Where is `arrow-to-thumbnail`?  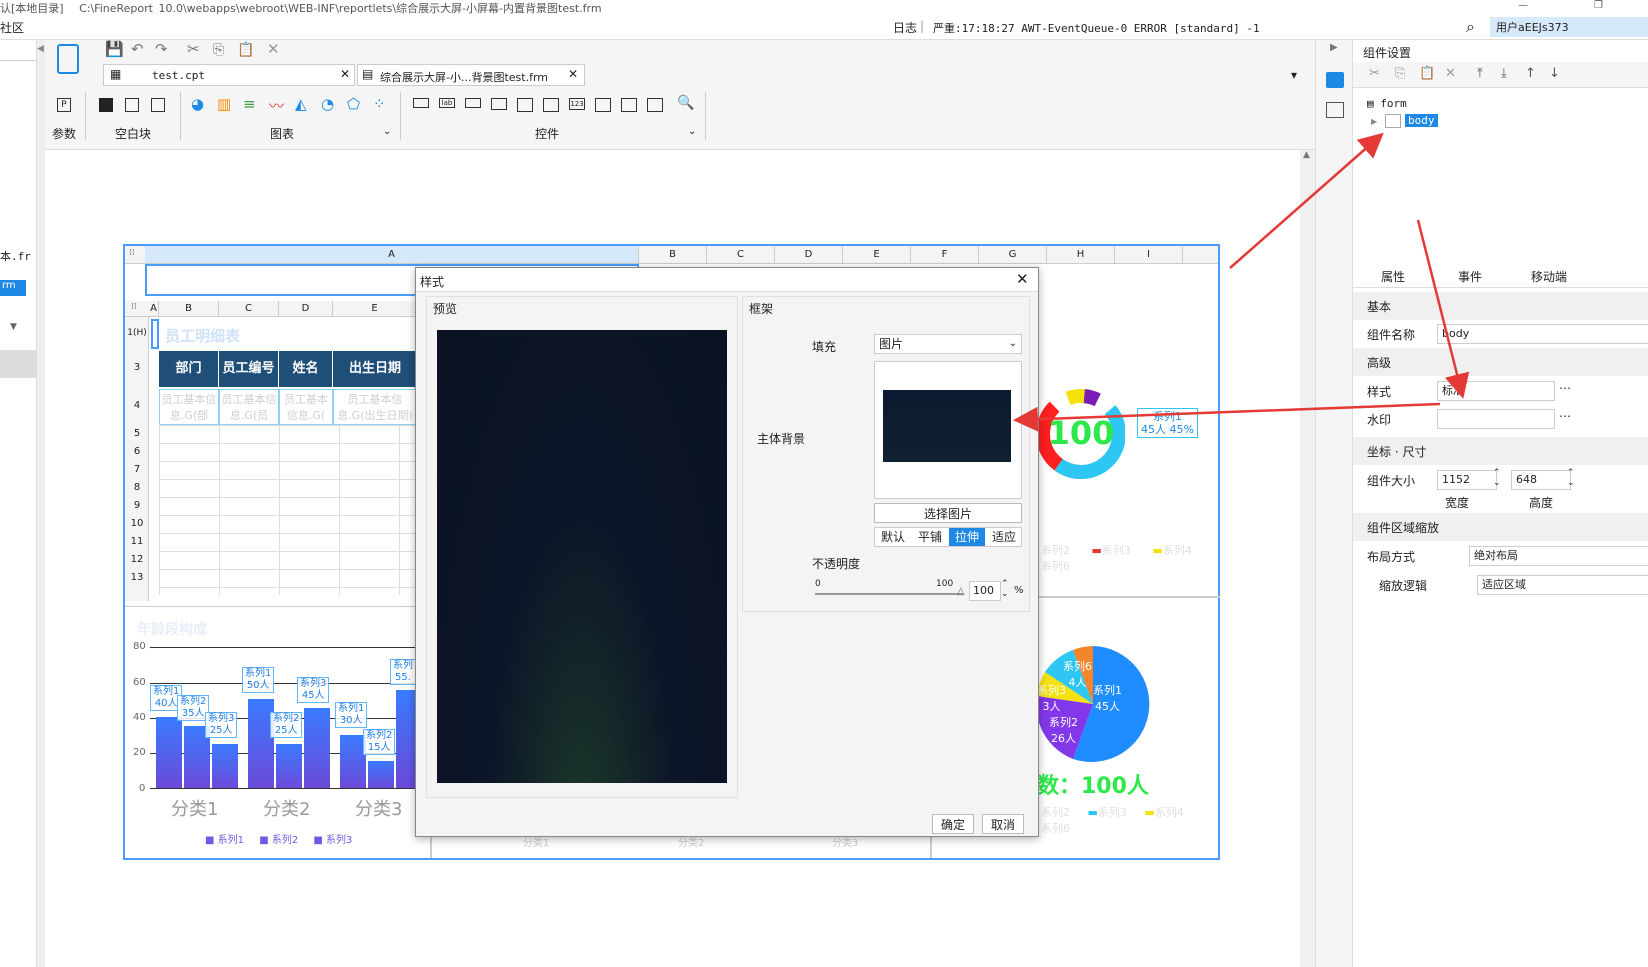
arrow-to-thumbnail is located at coordinates (1227, 417).